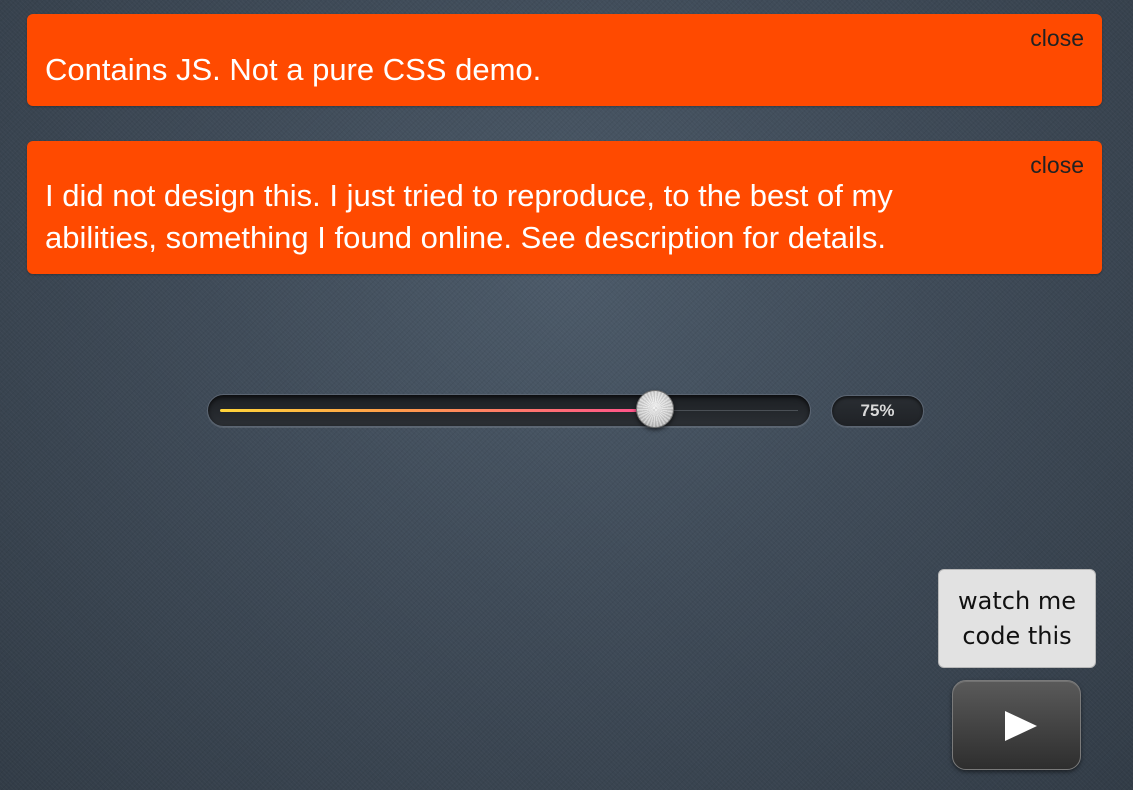 The image size is (1133, 790). Describe the element at coordinates (1057, 165) in the screenshot. I see `notice-design-close-button: close` at that location.